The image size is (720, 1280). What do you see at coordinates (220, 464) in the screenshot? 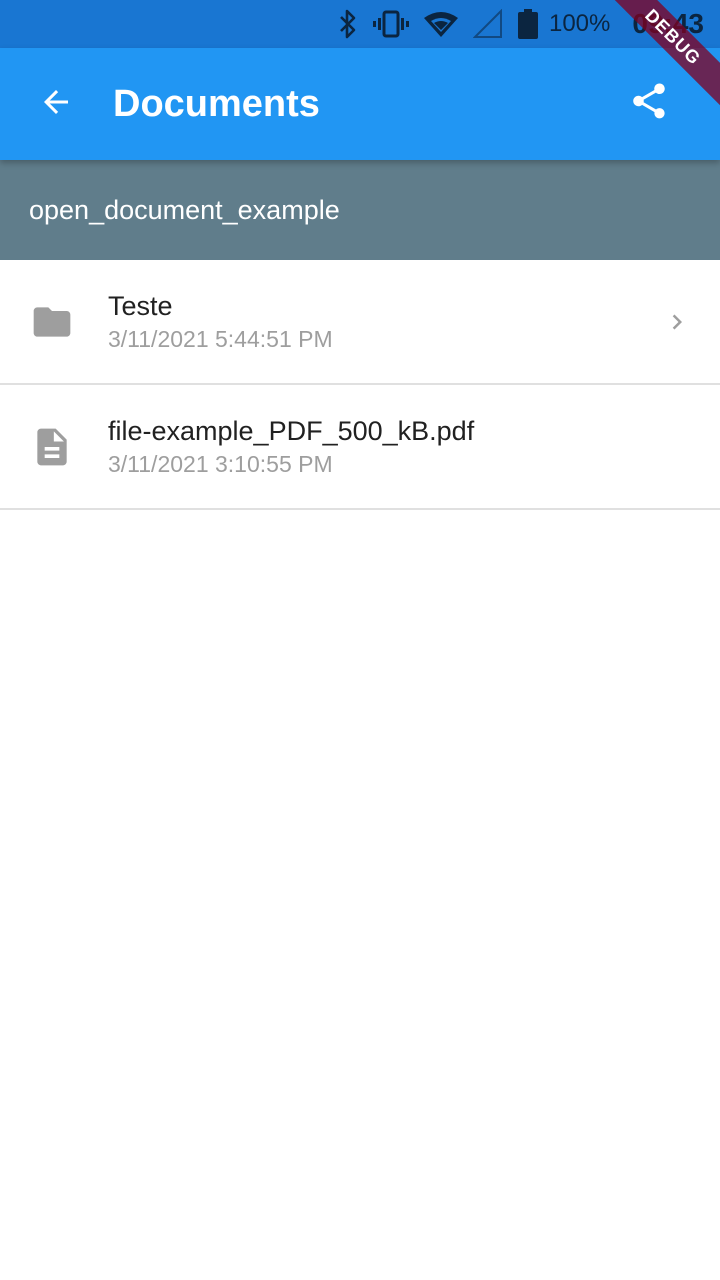
I see `item-date: 3/11/2021 3:10:55 PM` at bounding box center [220, 464].